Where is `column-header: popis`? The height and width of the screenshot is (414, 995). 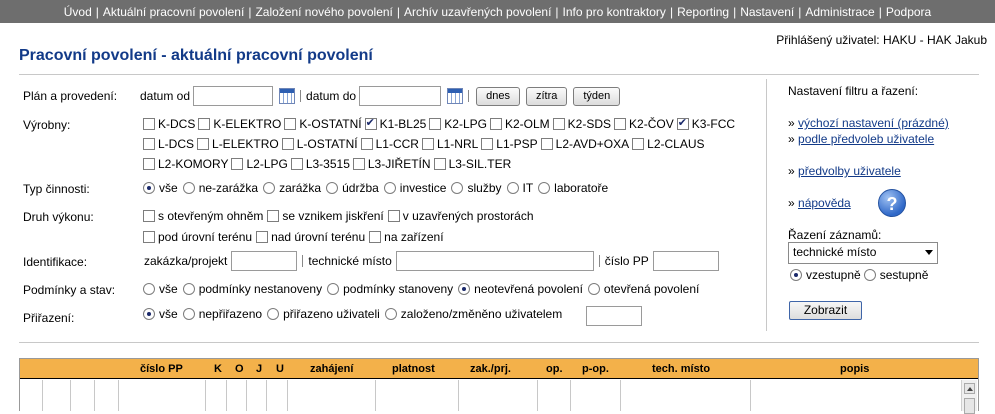
column-header: popis is located at coordinates (854, 369).